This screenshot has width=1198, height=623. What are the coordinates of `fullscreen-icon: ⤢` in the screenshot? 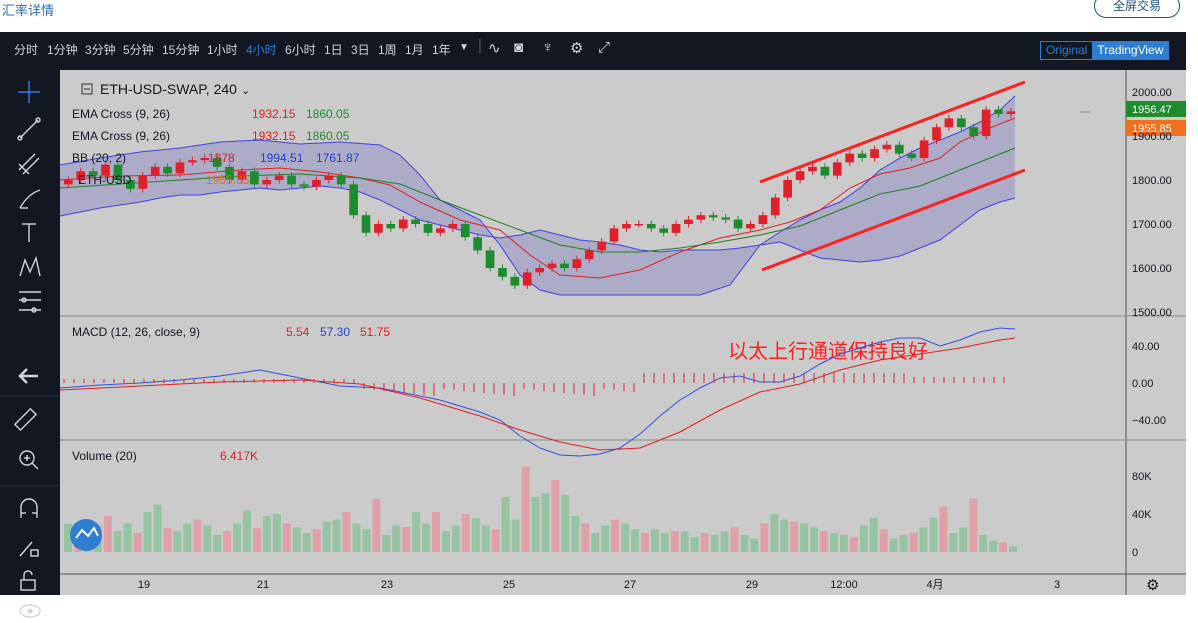 It's located at (604, 47).